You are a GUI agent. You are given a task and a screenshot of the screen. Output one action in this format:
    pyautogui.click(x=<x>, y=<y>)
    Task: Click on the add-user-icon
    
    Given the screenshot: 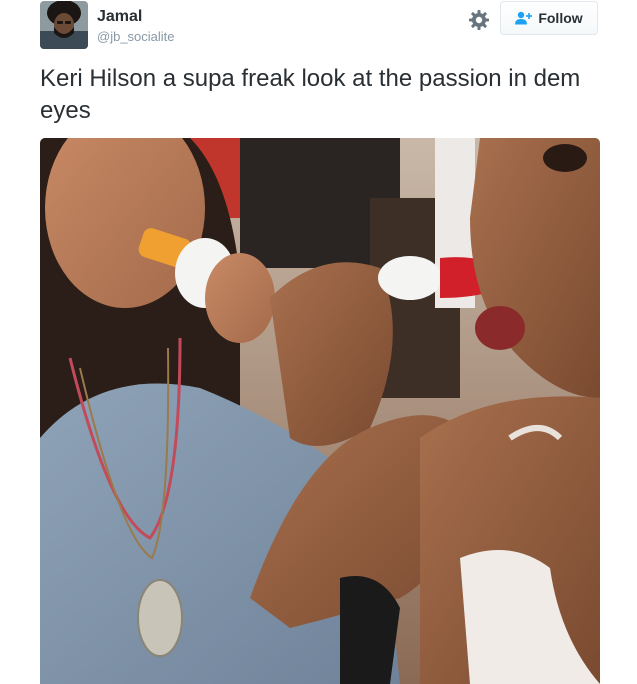 What is the action you would take?
    pyautogui.click(x=524, y=18)
    